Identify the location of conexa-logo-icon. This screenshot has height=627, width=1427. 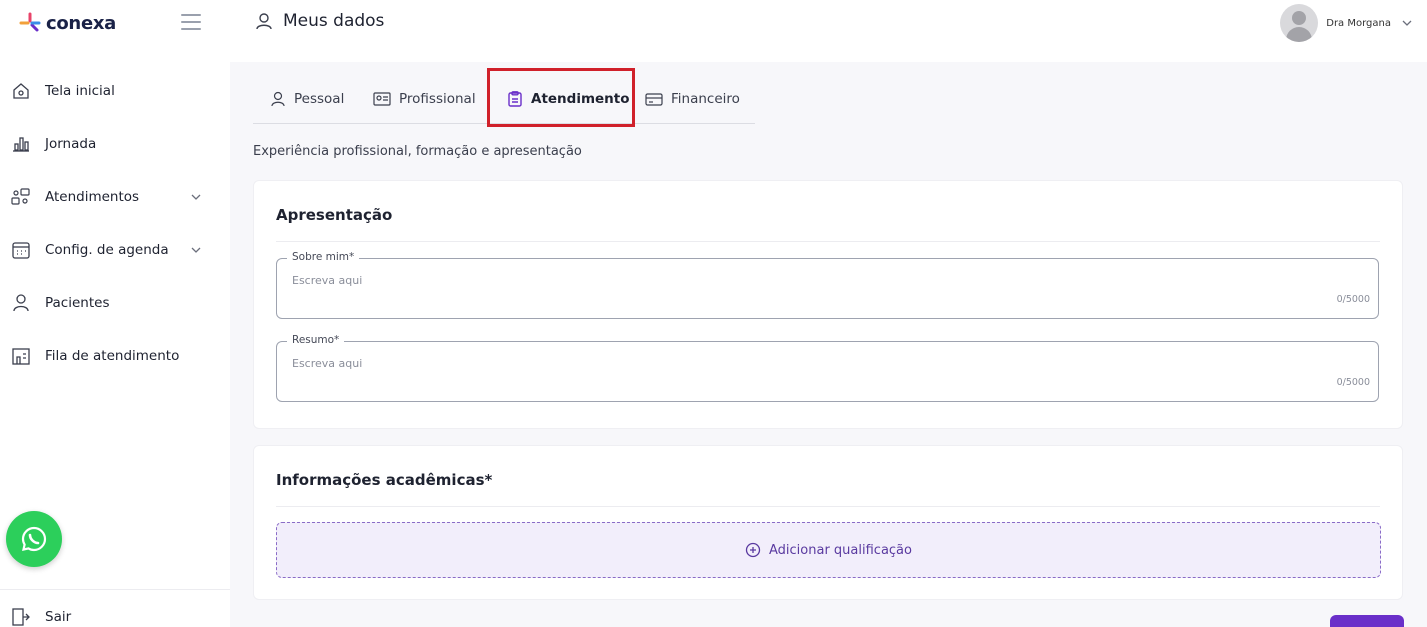
(30, 22).